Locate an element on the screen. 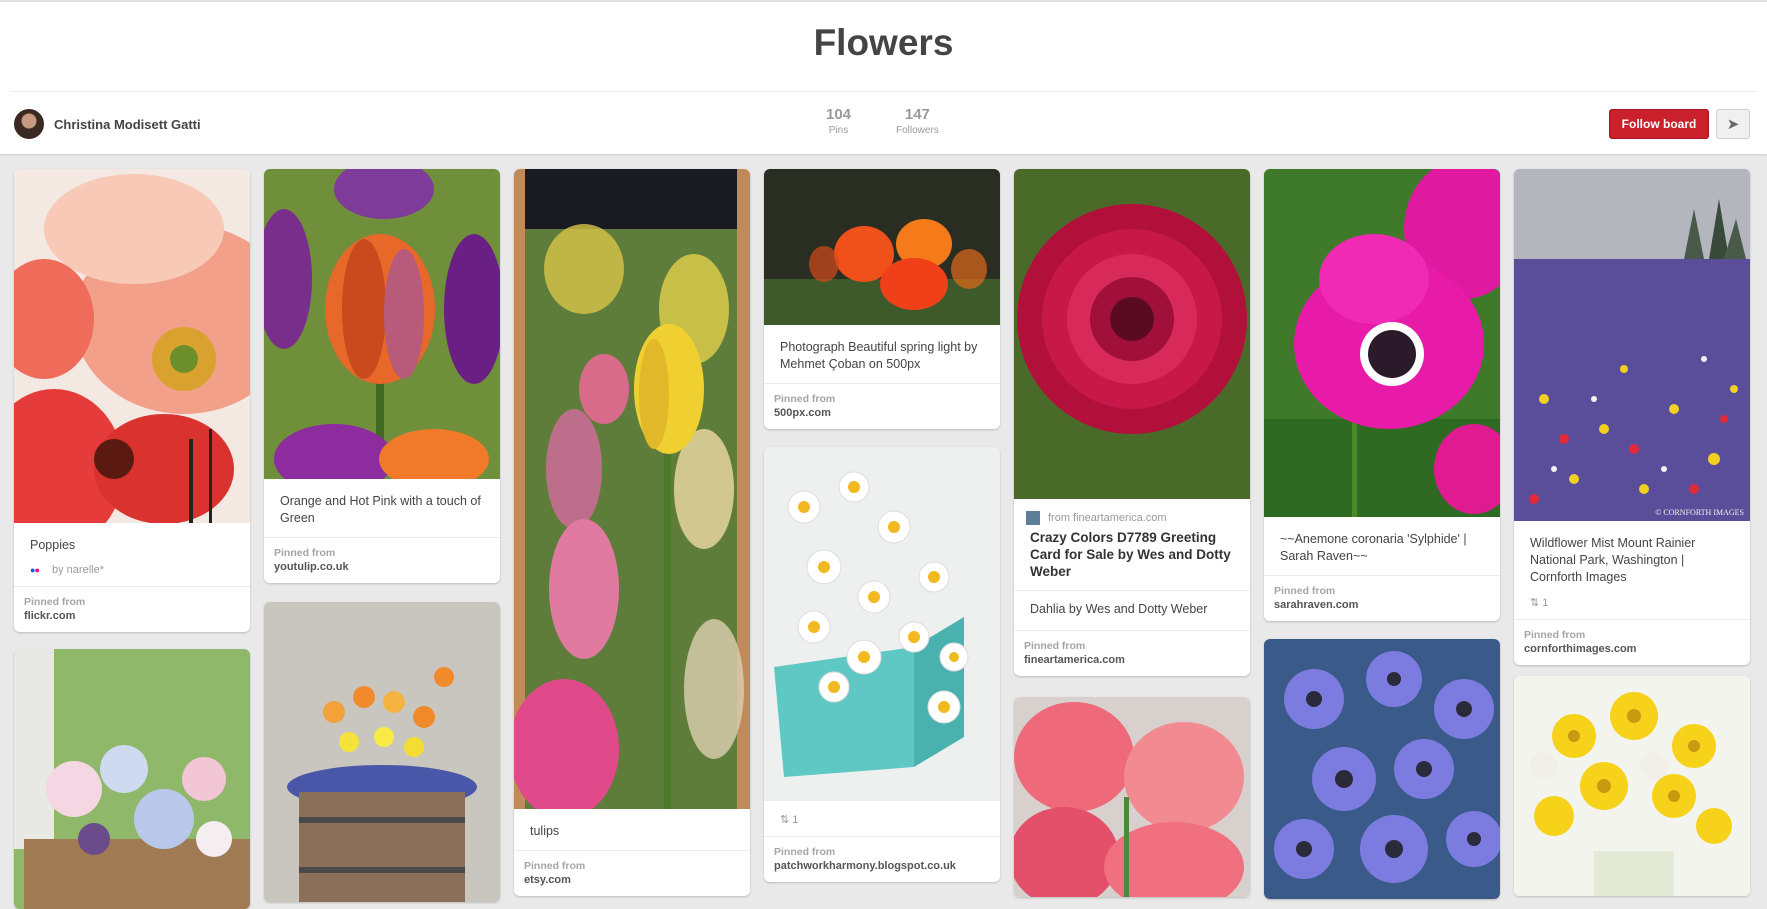 This screenshot has height=909, width=1767. pin-source: Pinned from cornforthimages.com is located at coordinates (1632, 642).